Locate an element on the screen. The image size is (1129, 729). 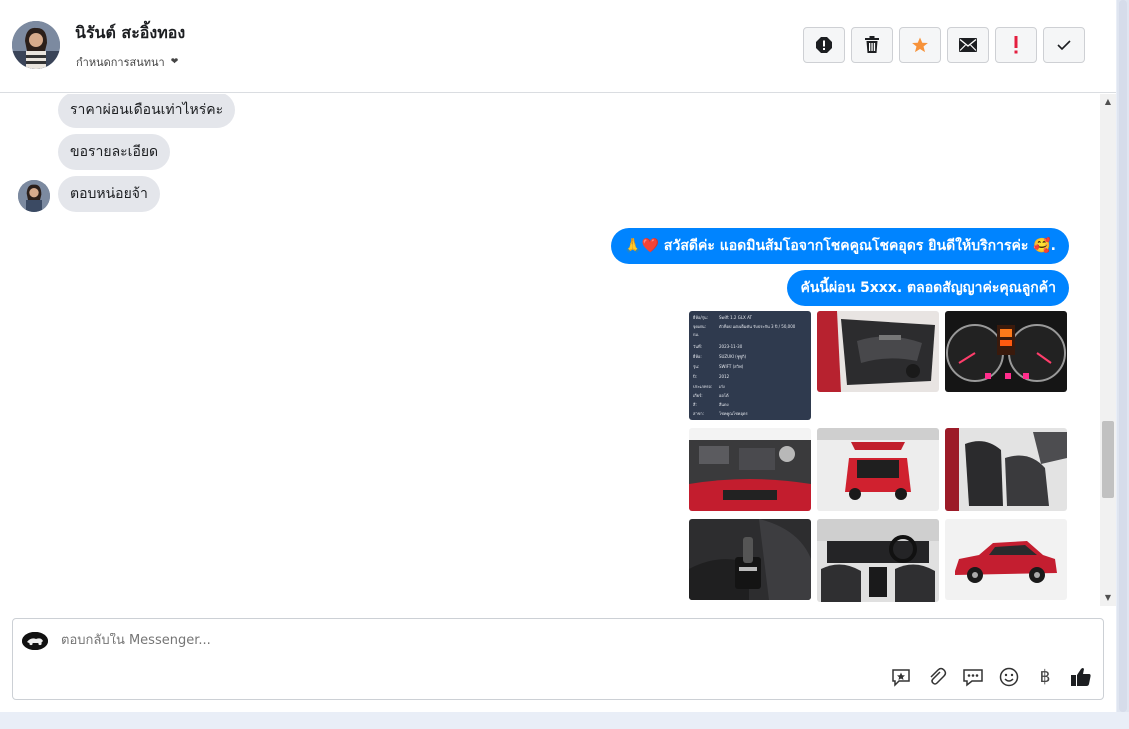
conversation-header: นิรันต์ สะอิ้งทอง กำหนดการสนทนา ❤ is located at coordinates (558, 46).